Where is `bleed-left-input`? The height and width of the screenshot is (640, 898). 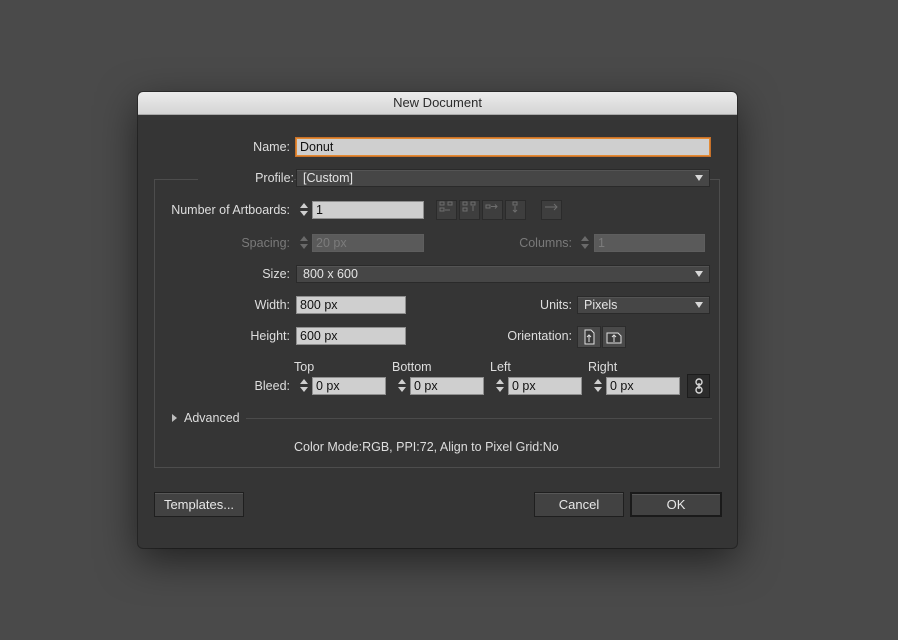 bleed-left-input is located at coordinates (545, 386).